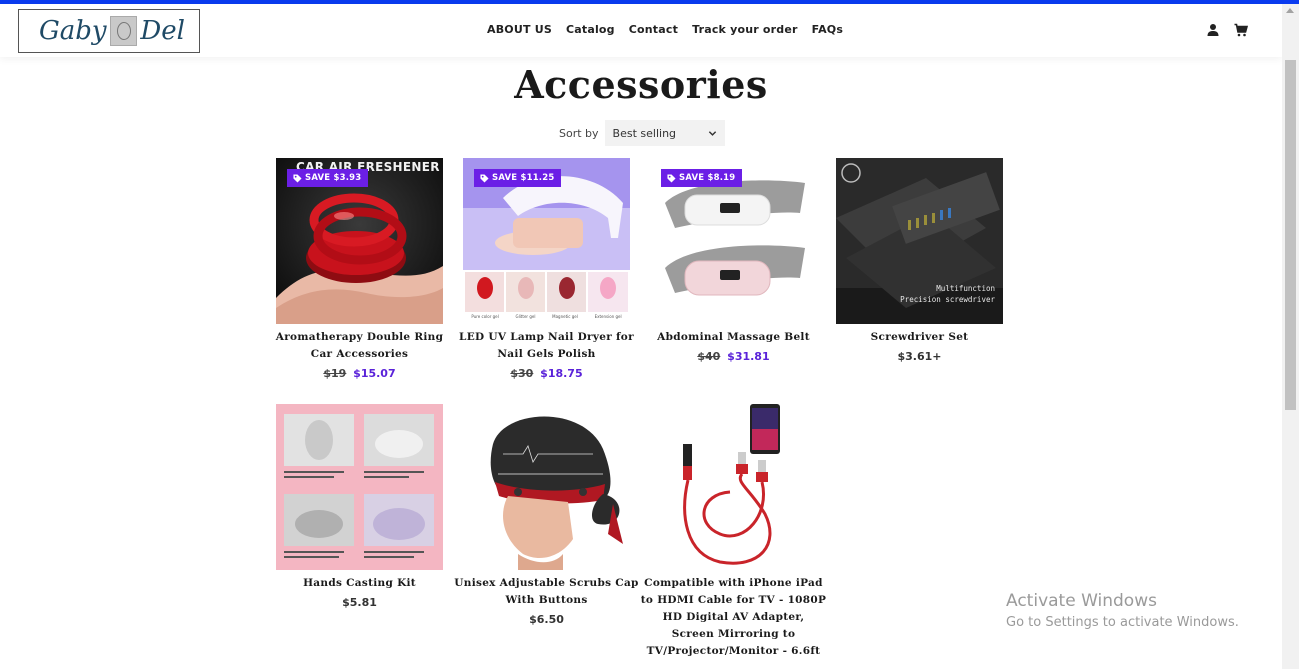 This screenshot has height=669, width=1299. What do you see at coordinates (745, 29) in the screenshot?
I see `nav-track-order: Track your order` at bounding box center [745, 29].